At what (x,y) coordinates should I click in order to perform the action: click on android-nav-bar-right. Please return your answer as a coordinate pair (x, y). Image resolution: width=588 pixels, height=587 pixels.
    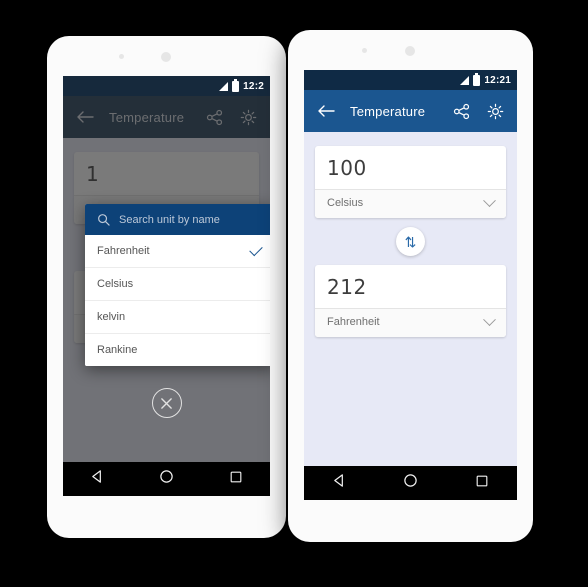
    Looking at the image, I should click on (410, 483).